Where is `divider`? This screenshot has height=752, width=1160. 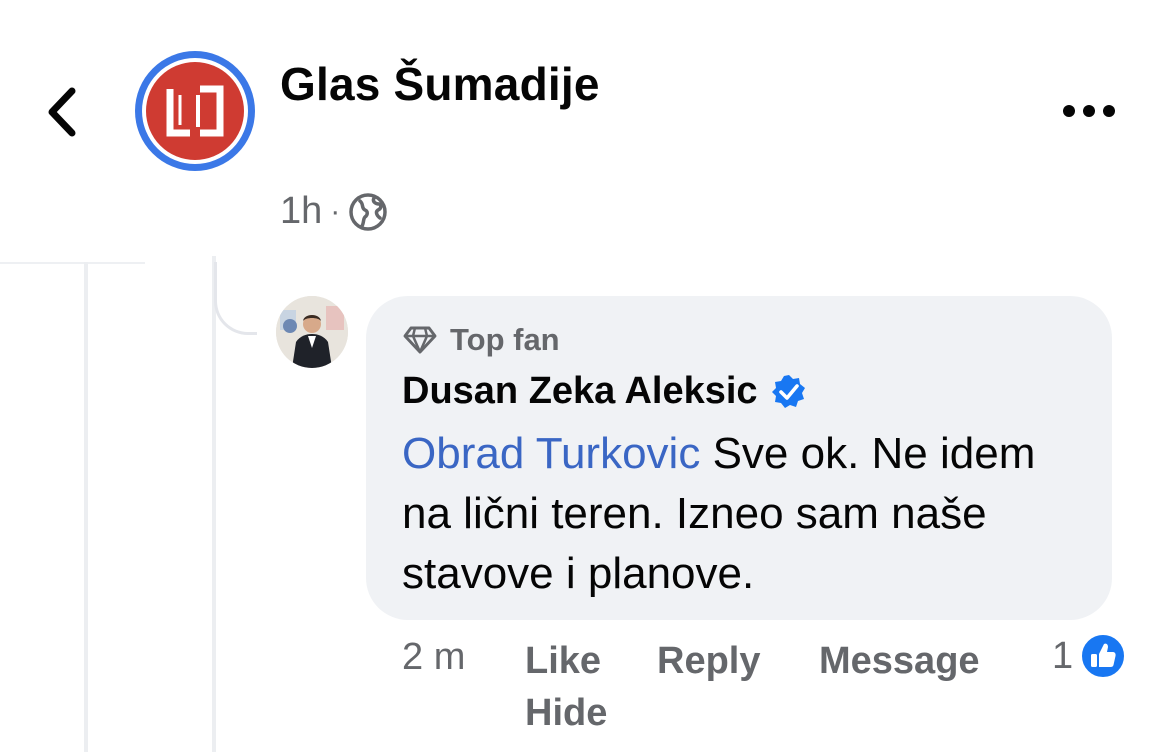 divider is located at coordinates (72, 263).